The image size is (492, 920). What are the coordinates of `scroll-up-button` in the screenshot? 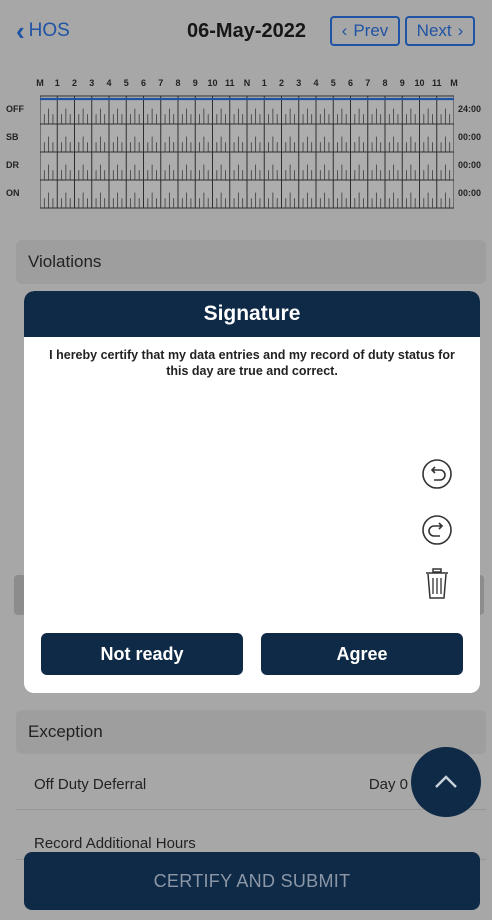 It's located at (446, 782).